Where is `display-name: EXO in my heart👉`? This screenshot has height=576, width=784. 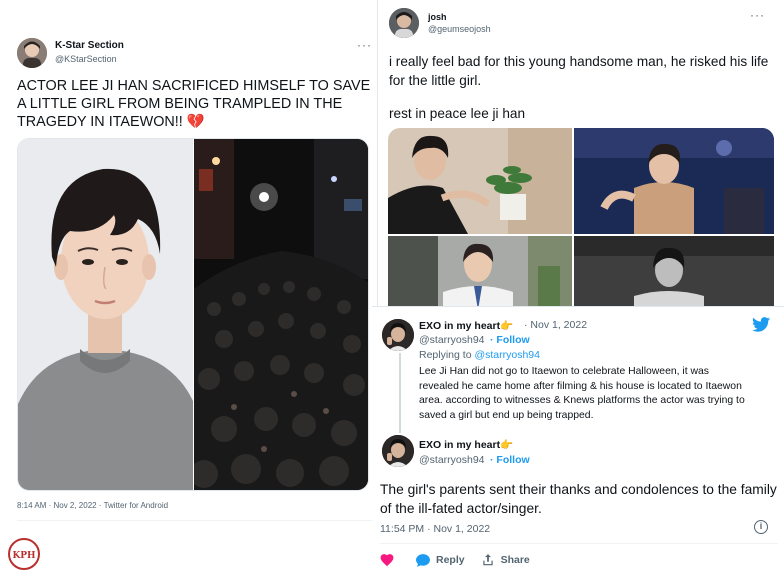 display-name: EXO in my heart👉 is located at coordinates (466, 325).